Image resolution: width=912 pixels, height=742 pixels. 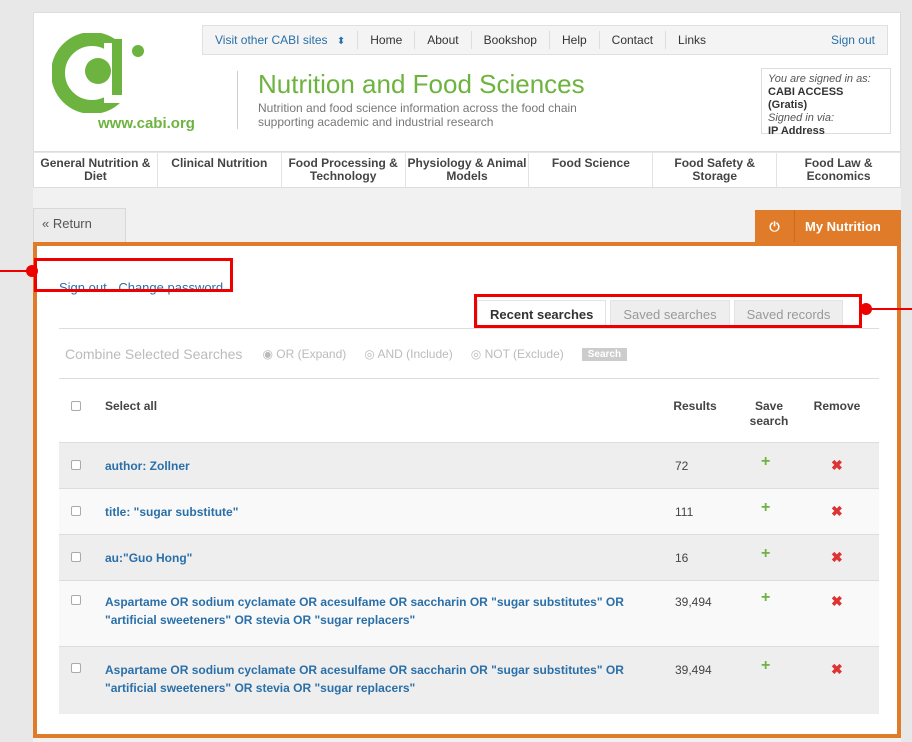 What do you see at coordinates (469, 410) in the screenshot?
I see `table-header-row: Select all Results Save search Remove` at bounding box center [469, 410].